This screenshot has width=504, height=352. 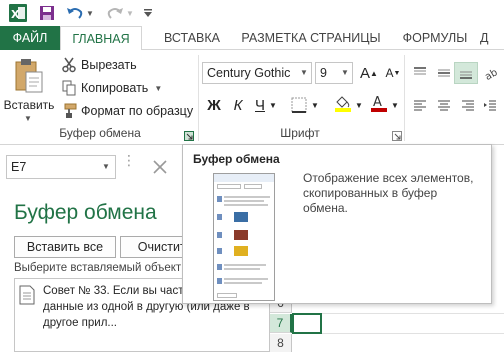 I want to click on undo-button, so click(x=75, y=13).